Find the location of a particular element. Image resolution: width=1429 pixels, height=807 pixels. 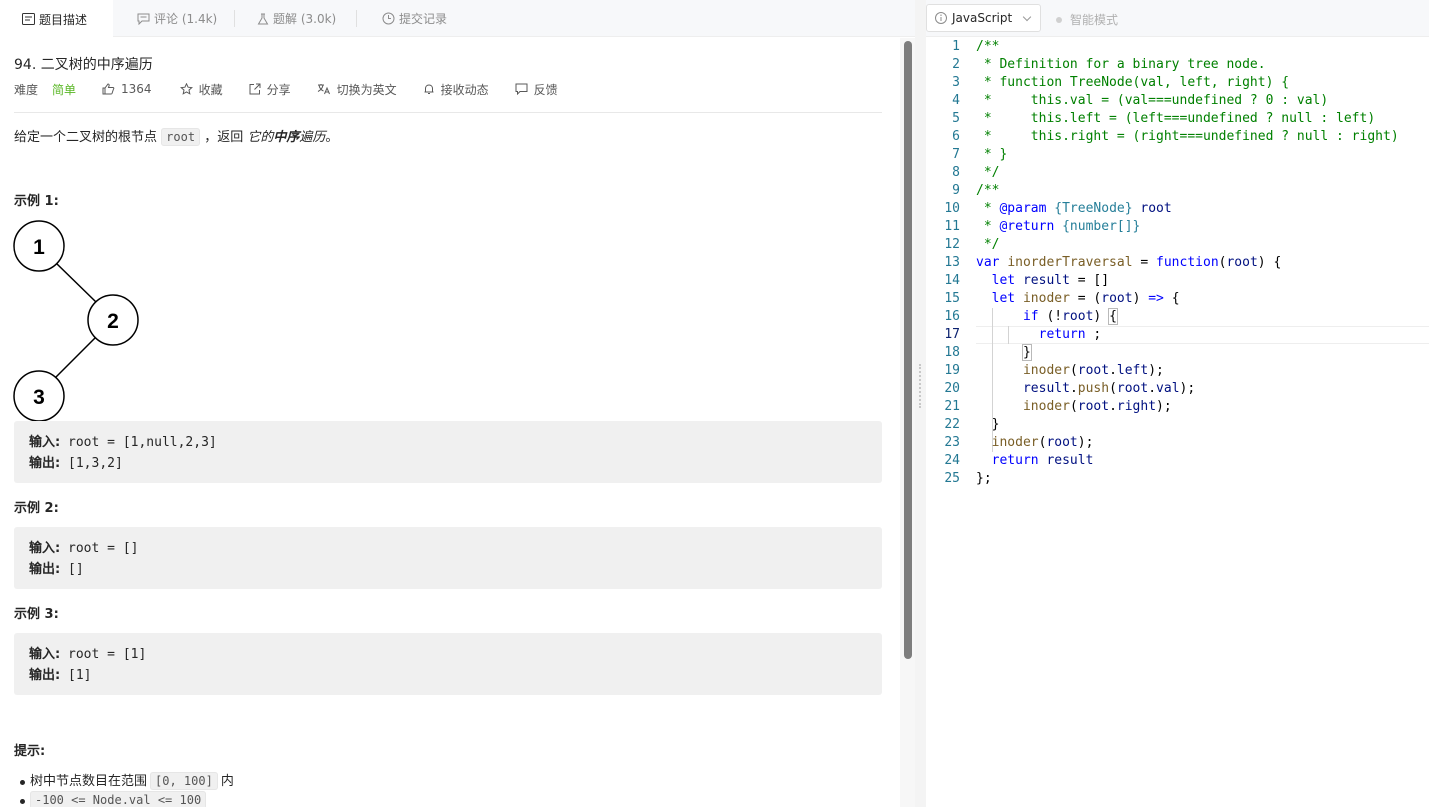

line-number: 16 is located at coordinates (952, 316).